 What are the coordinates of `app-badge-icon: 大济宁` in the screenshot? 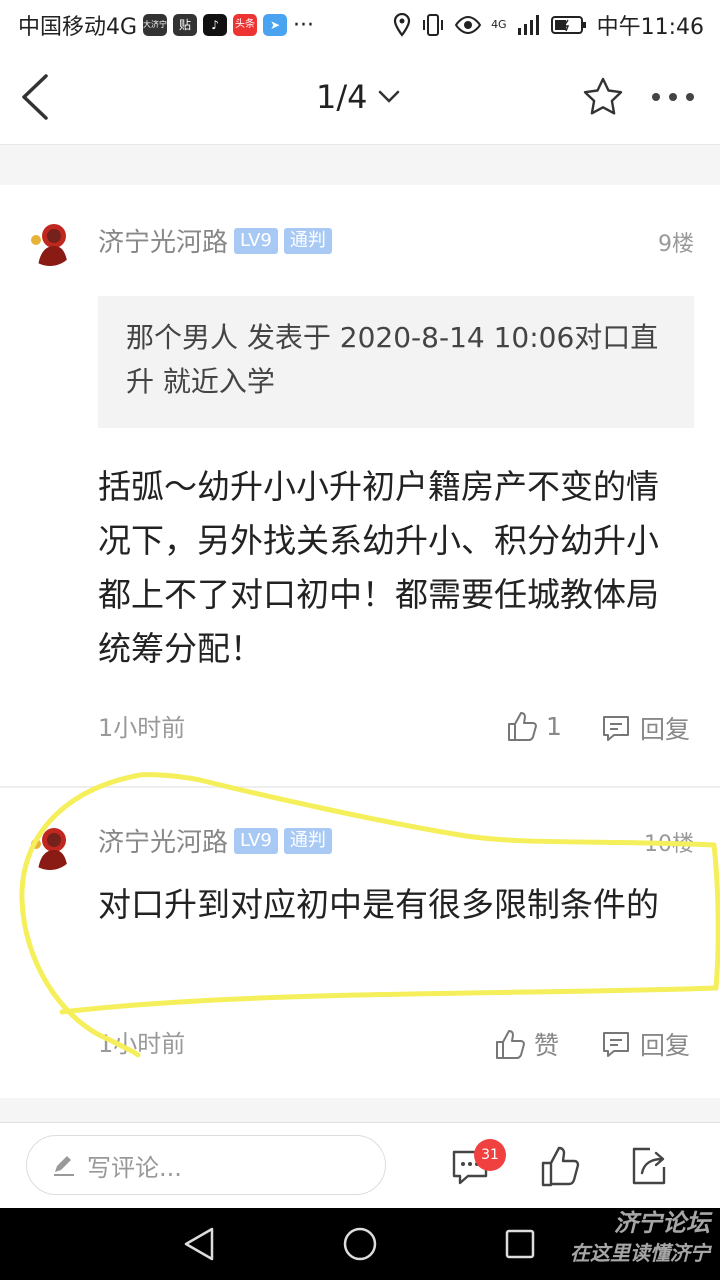 It's located at (155, 25).